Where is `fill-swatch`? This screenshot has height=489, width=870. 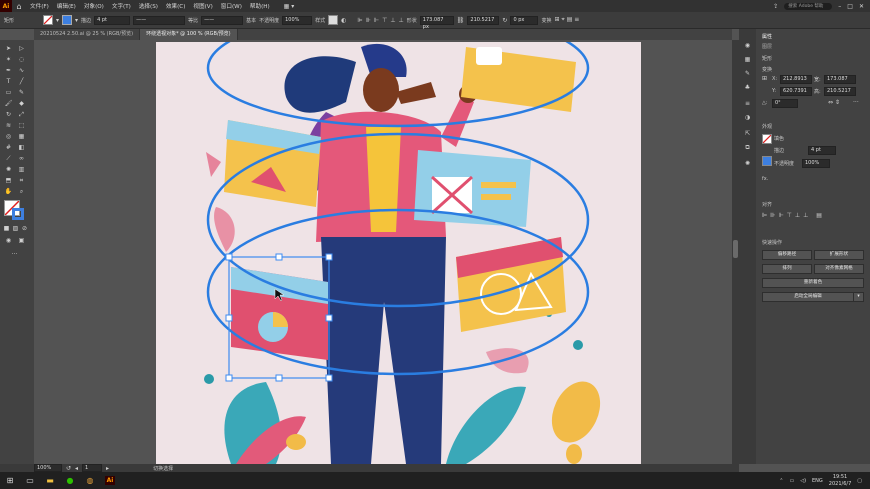
fill-swatch is located at coordinates (48, 20).